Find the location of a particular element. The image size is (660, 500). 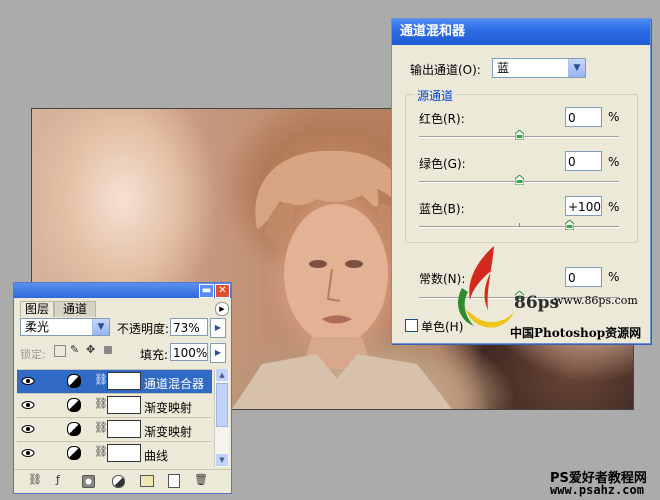

panel-menu-icon: ▶ is located at coordinates (222, 309).